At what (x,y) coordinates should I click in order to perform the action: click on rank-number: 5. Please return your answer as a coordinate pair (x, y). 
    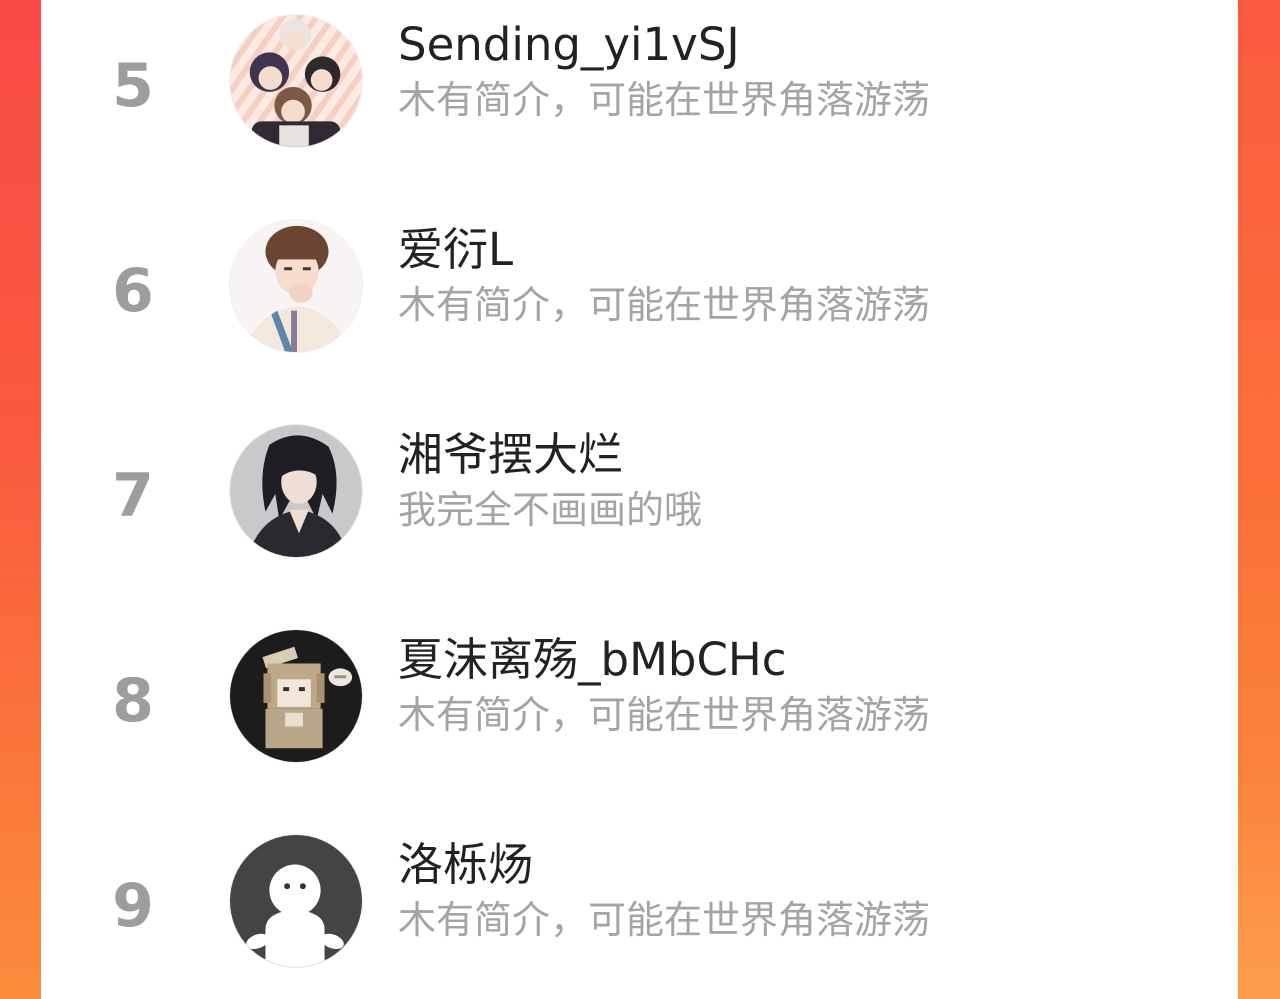
    Looking at the image, I should click on (133, 86).